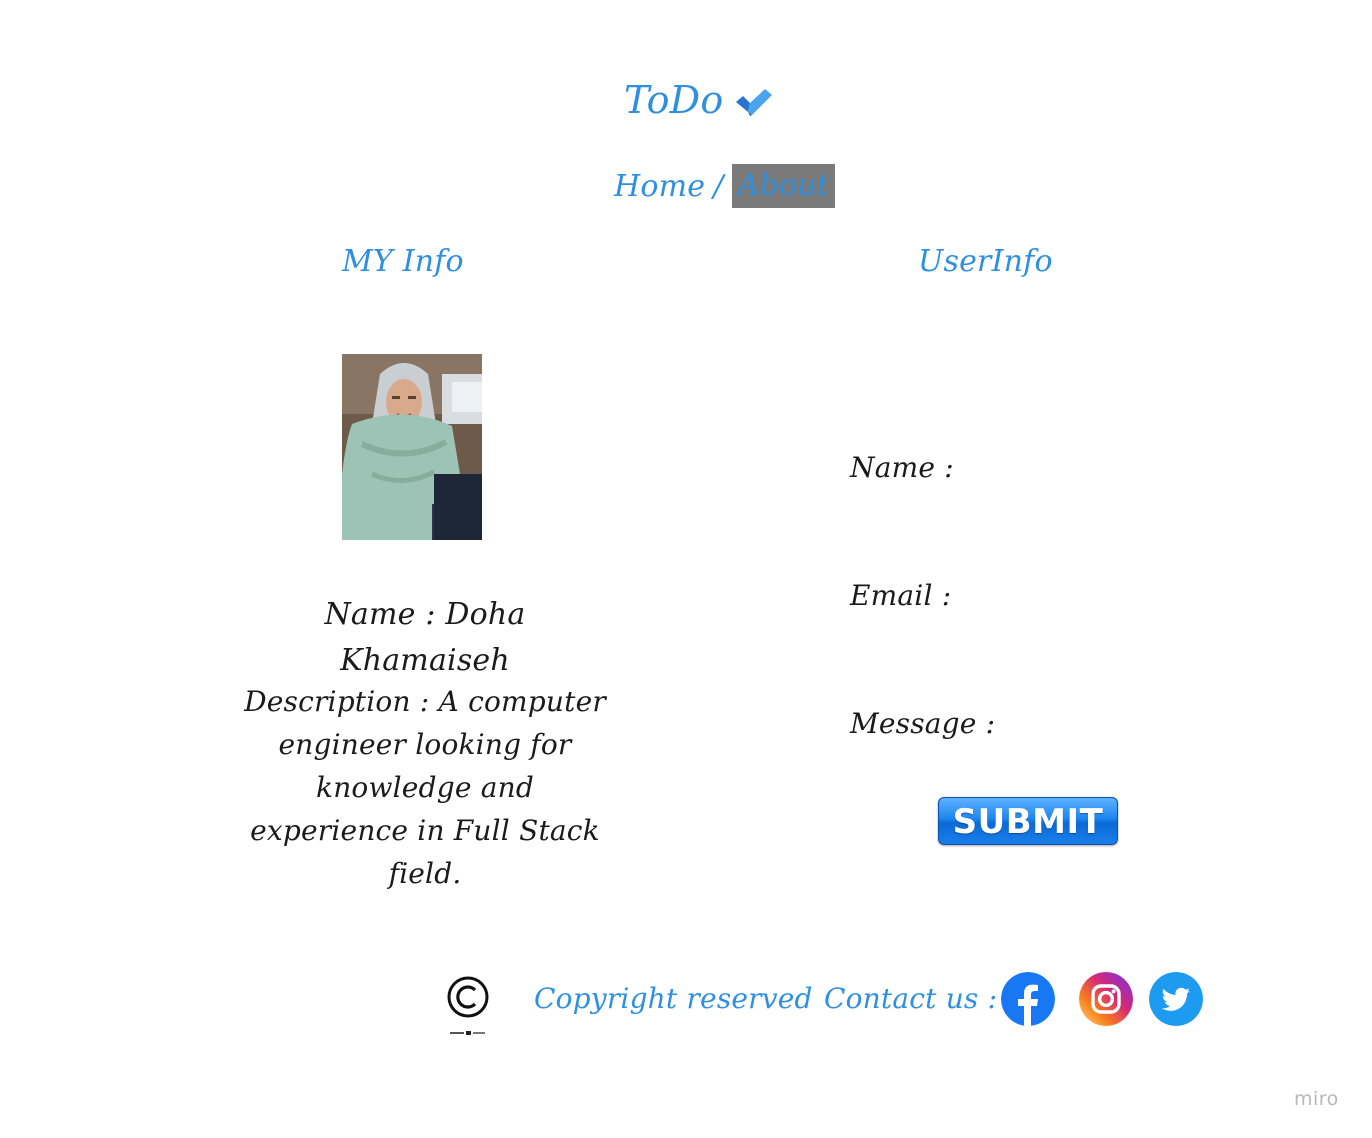  Describe the element at coordinates (985, 261) in the screenshot. I see `user-info-title: UserInfo` at that location.